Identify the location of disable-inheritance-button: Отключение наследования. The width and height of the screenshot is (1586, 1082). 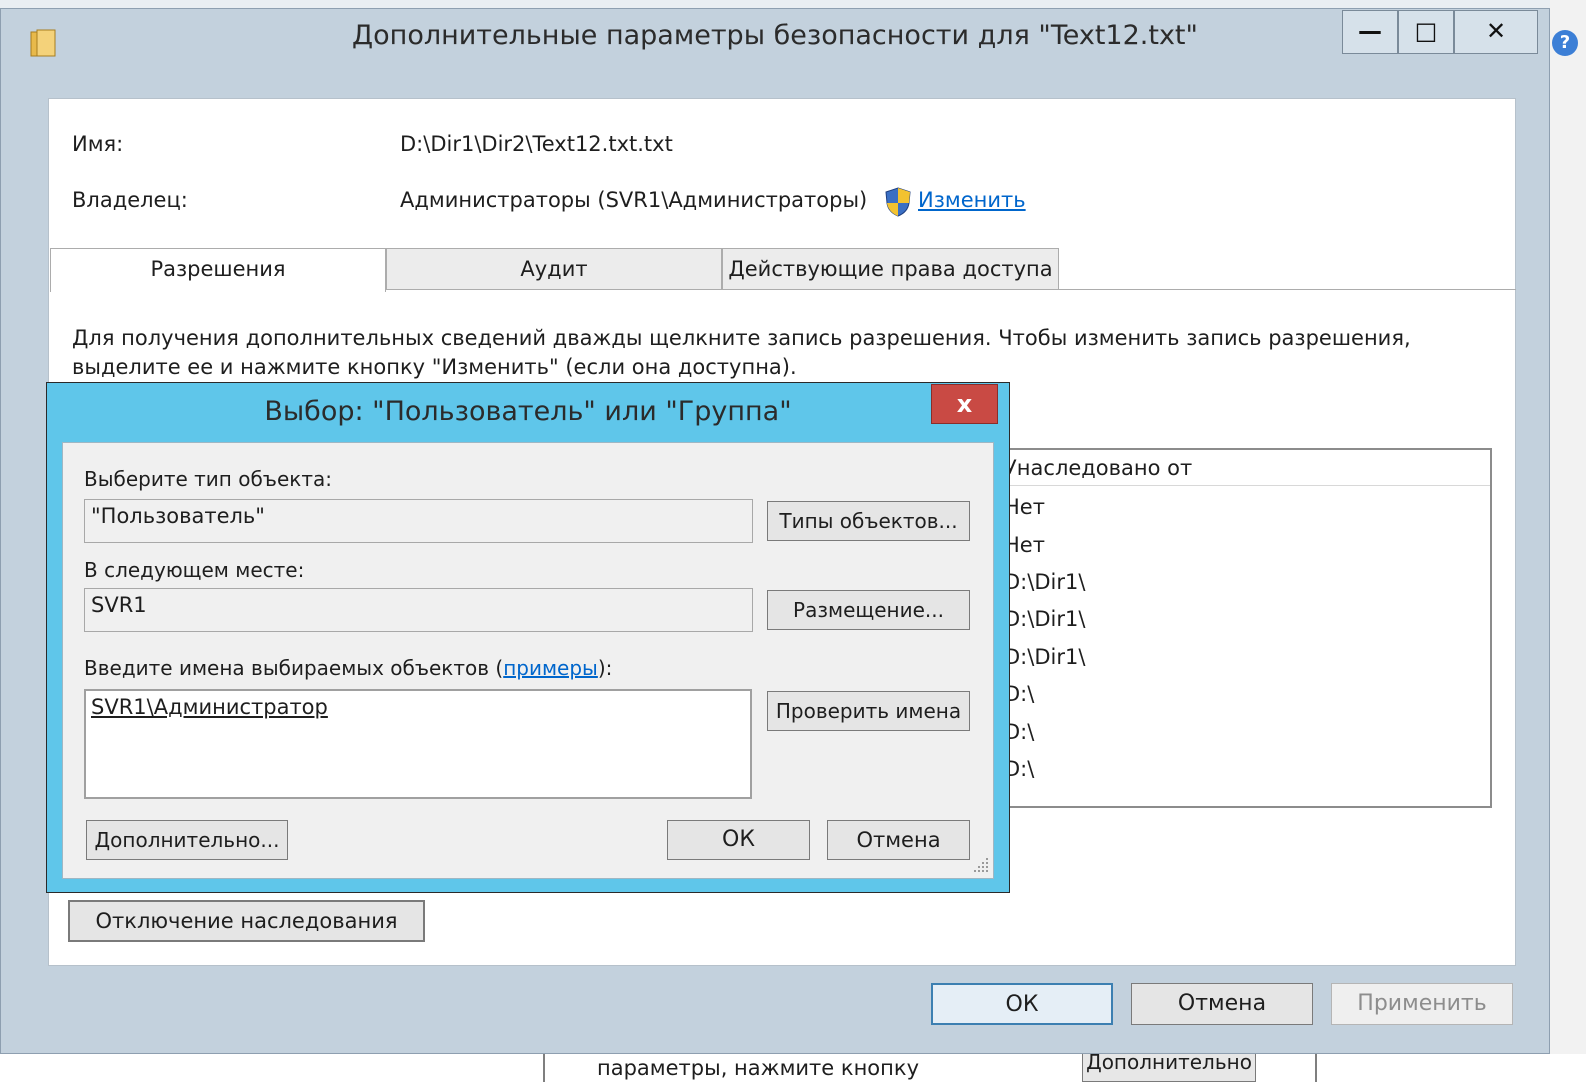
(246, 921).